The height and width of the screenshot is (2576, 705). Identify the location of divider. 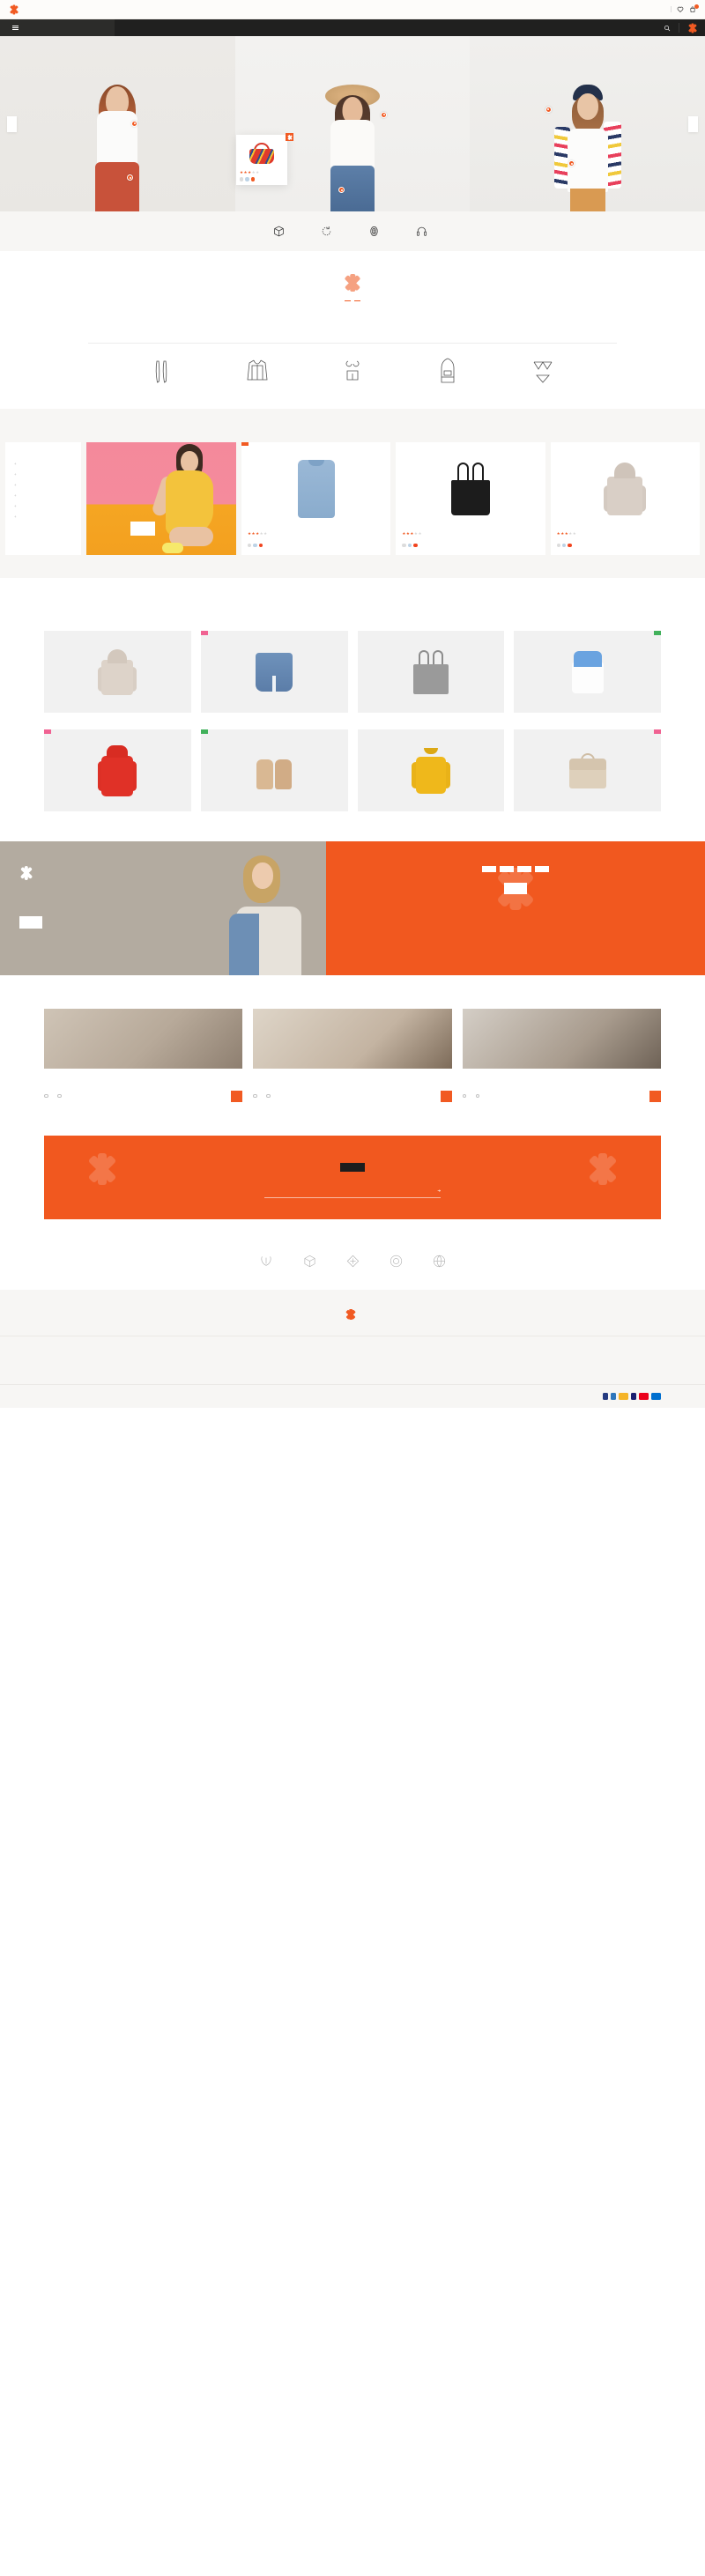
(353, 343).